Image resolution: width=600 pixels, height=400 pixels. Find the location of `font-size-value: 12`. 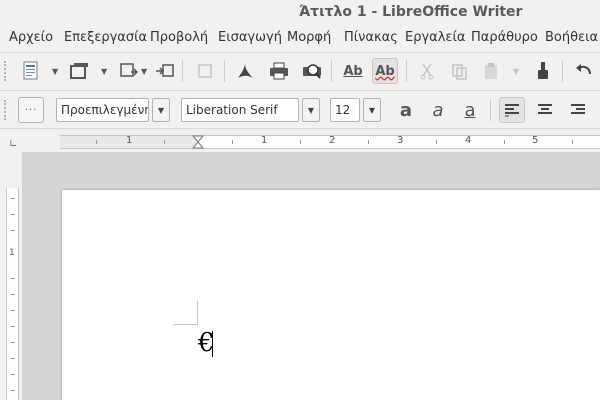

font-size-value: 12 is located at coordinates (343, 110).